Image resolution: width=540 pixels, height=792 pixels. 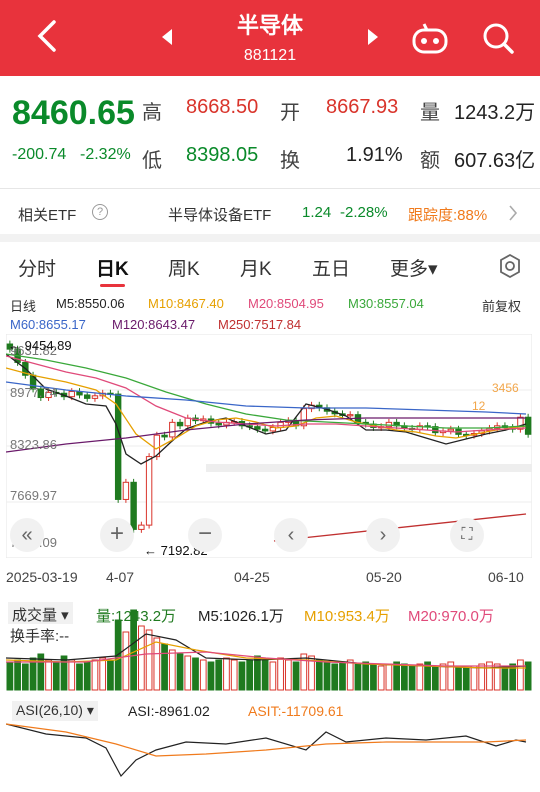 I want to click on ma30-value: M30:8557.04, so click(x=386, y=303).